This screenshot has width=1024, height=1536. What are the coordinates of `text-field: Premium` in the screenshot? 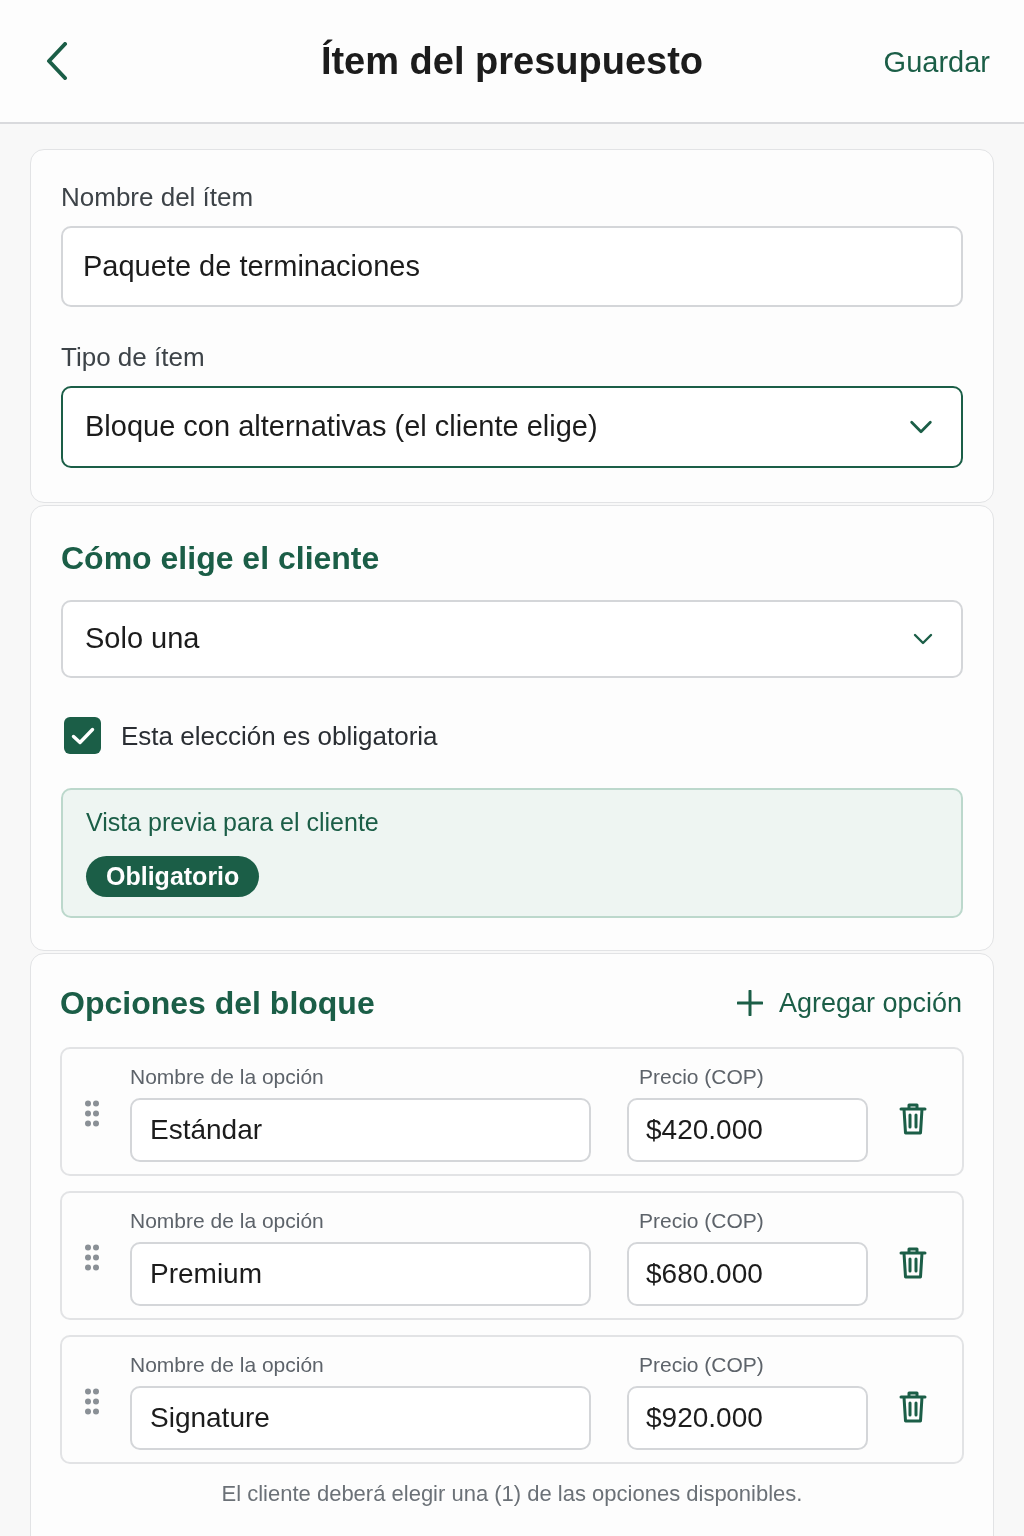 It's located at (360, 1274).